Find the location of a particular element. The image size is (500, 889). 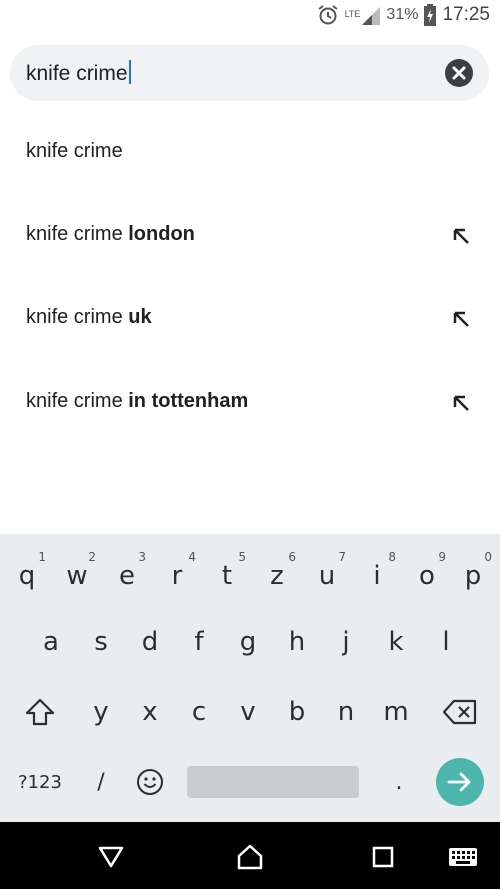

suggestion-text: knife crime in tottenham is located at coordinates (137, 401).